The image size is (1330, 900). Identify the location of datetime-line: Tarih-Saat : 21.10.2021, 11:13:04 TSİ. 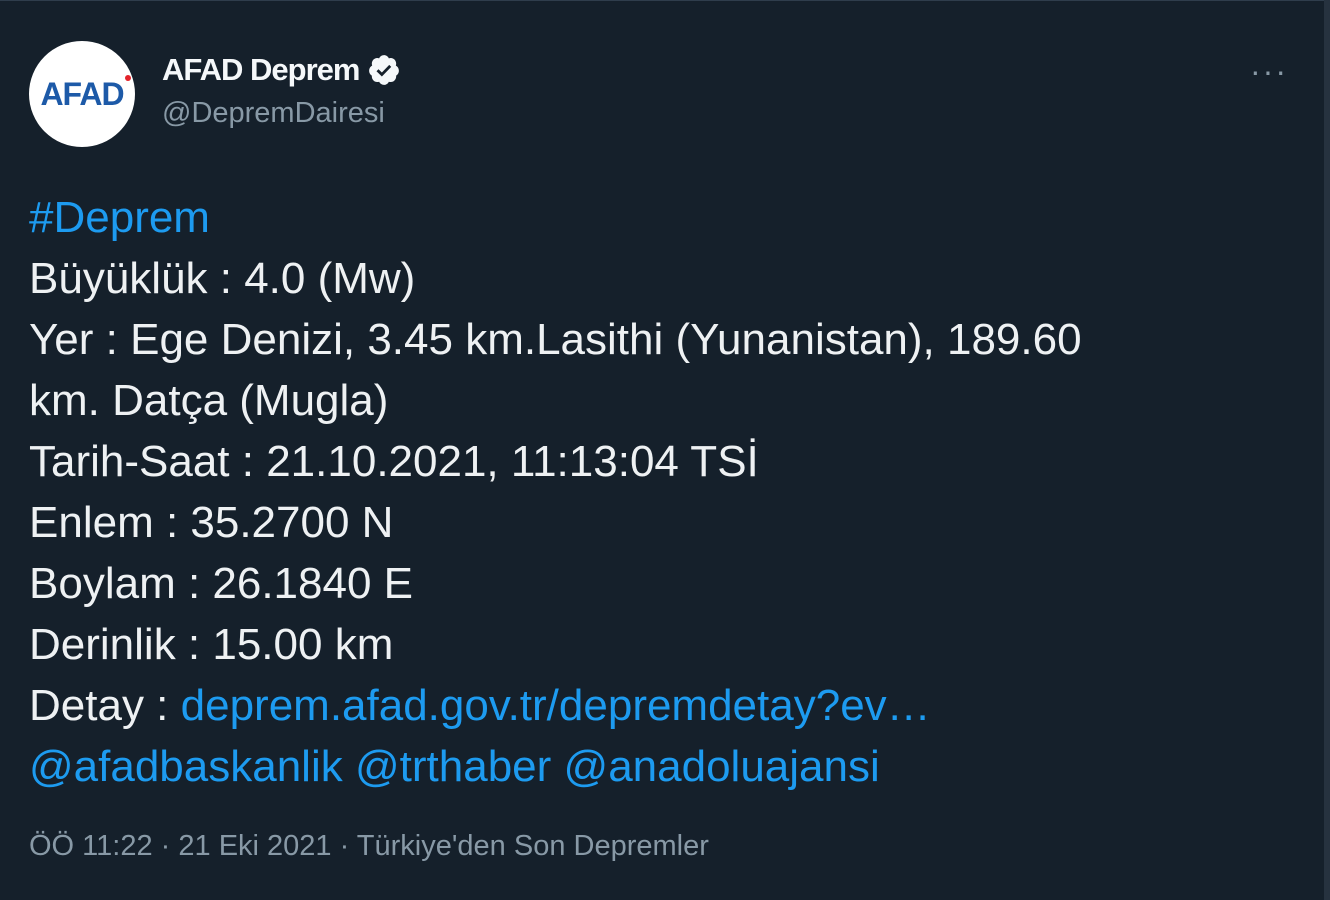
(394, 461).